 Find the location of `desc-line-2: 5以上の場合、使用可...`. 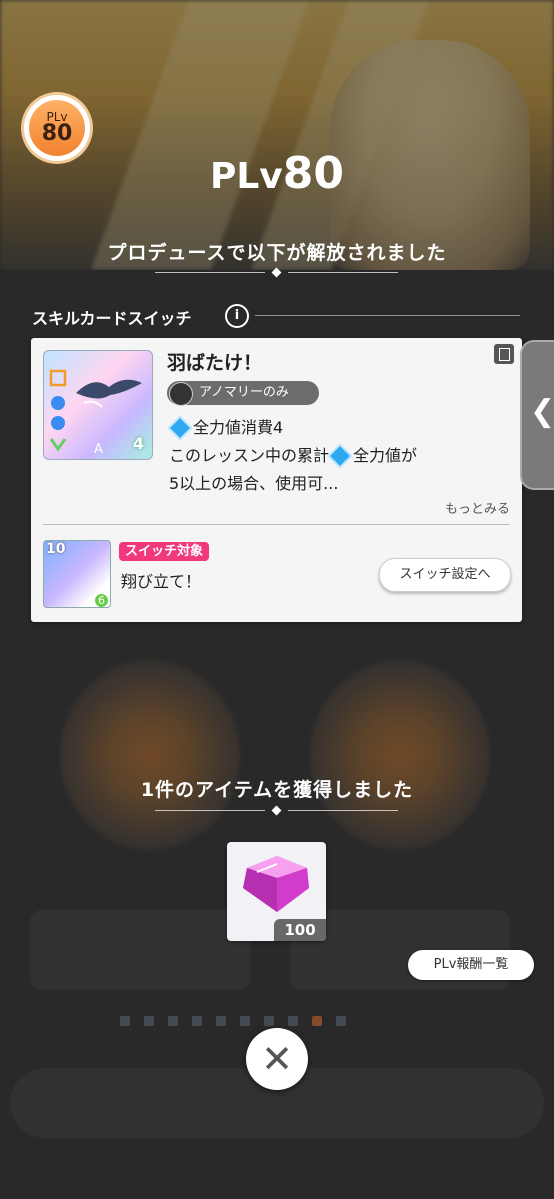

desc-line-2: 5以上の場合、使用可... is located at coordinates (254, 483).